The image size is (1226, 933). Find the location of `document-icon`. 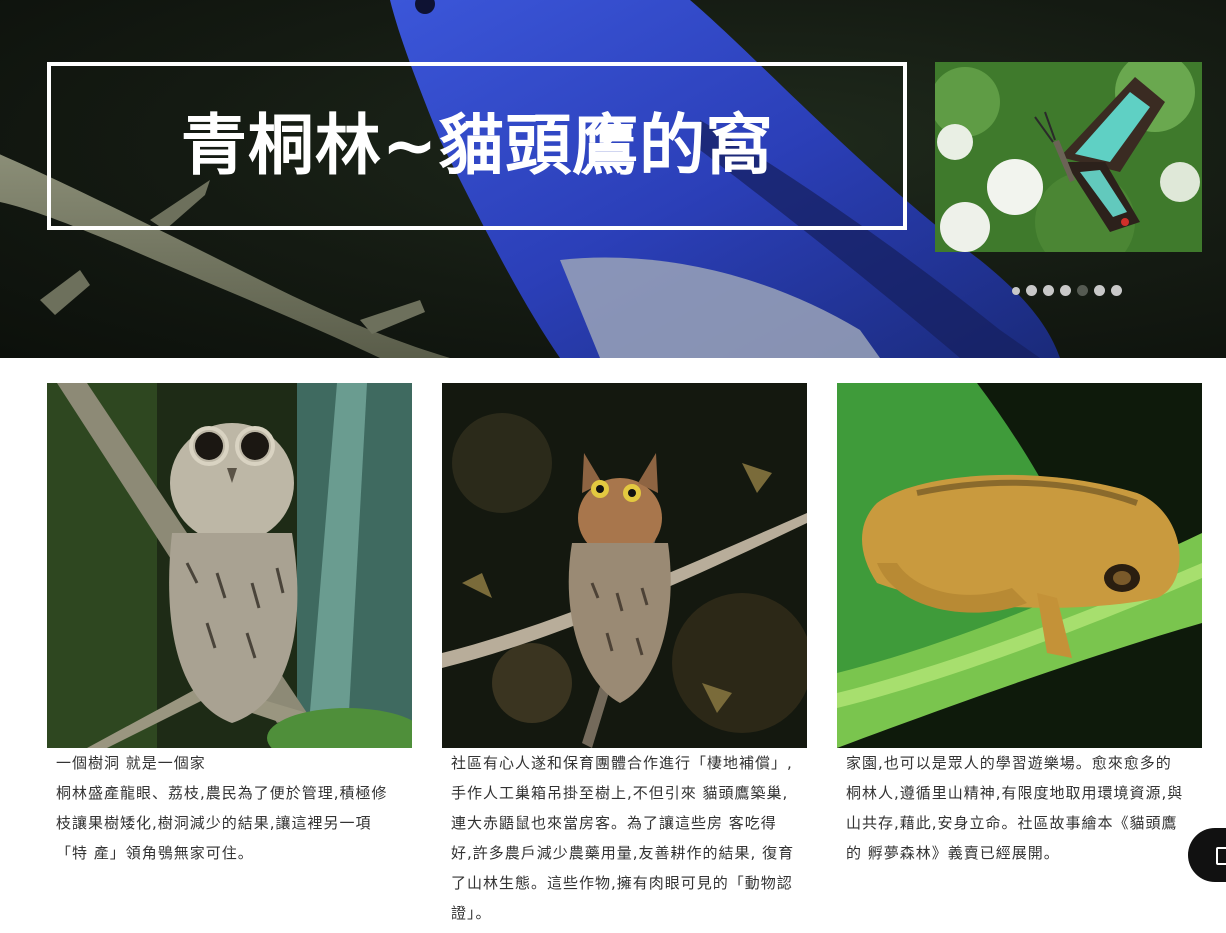

document-icon is located at coordinates (1221, 856).